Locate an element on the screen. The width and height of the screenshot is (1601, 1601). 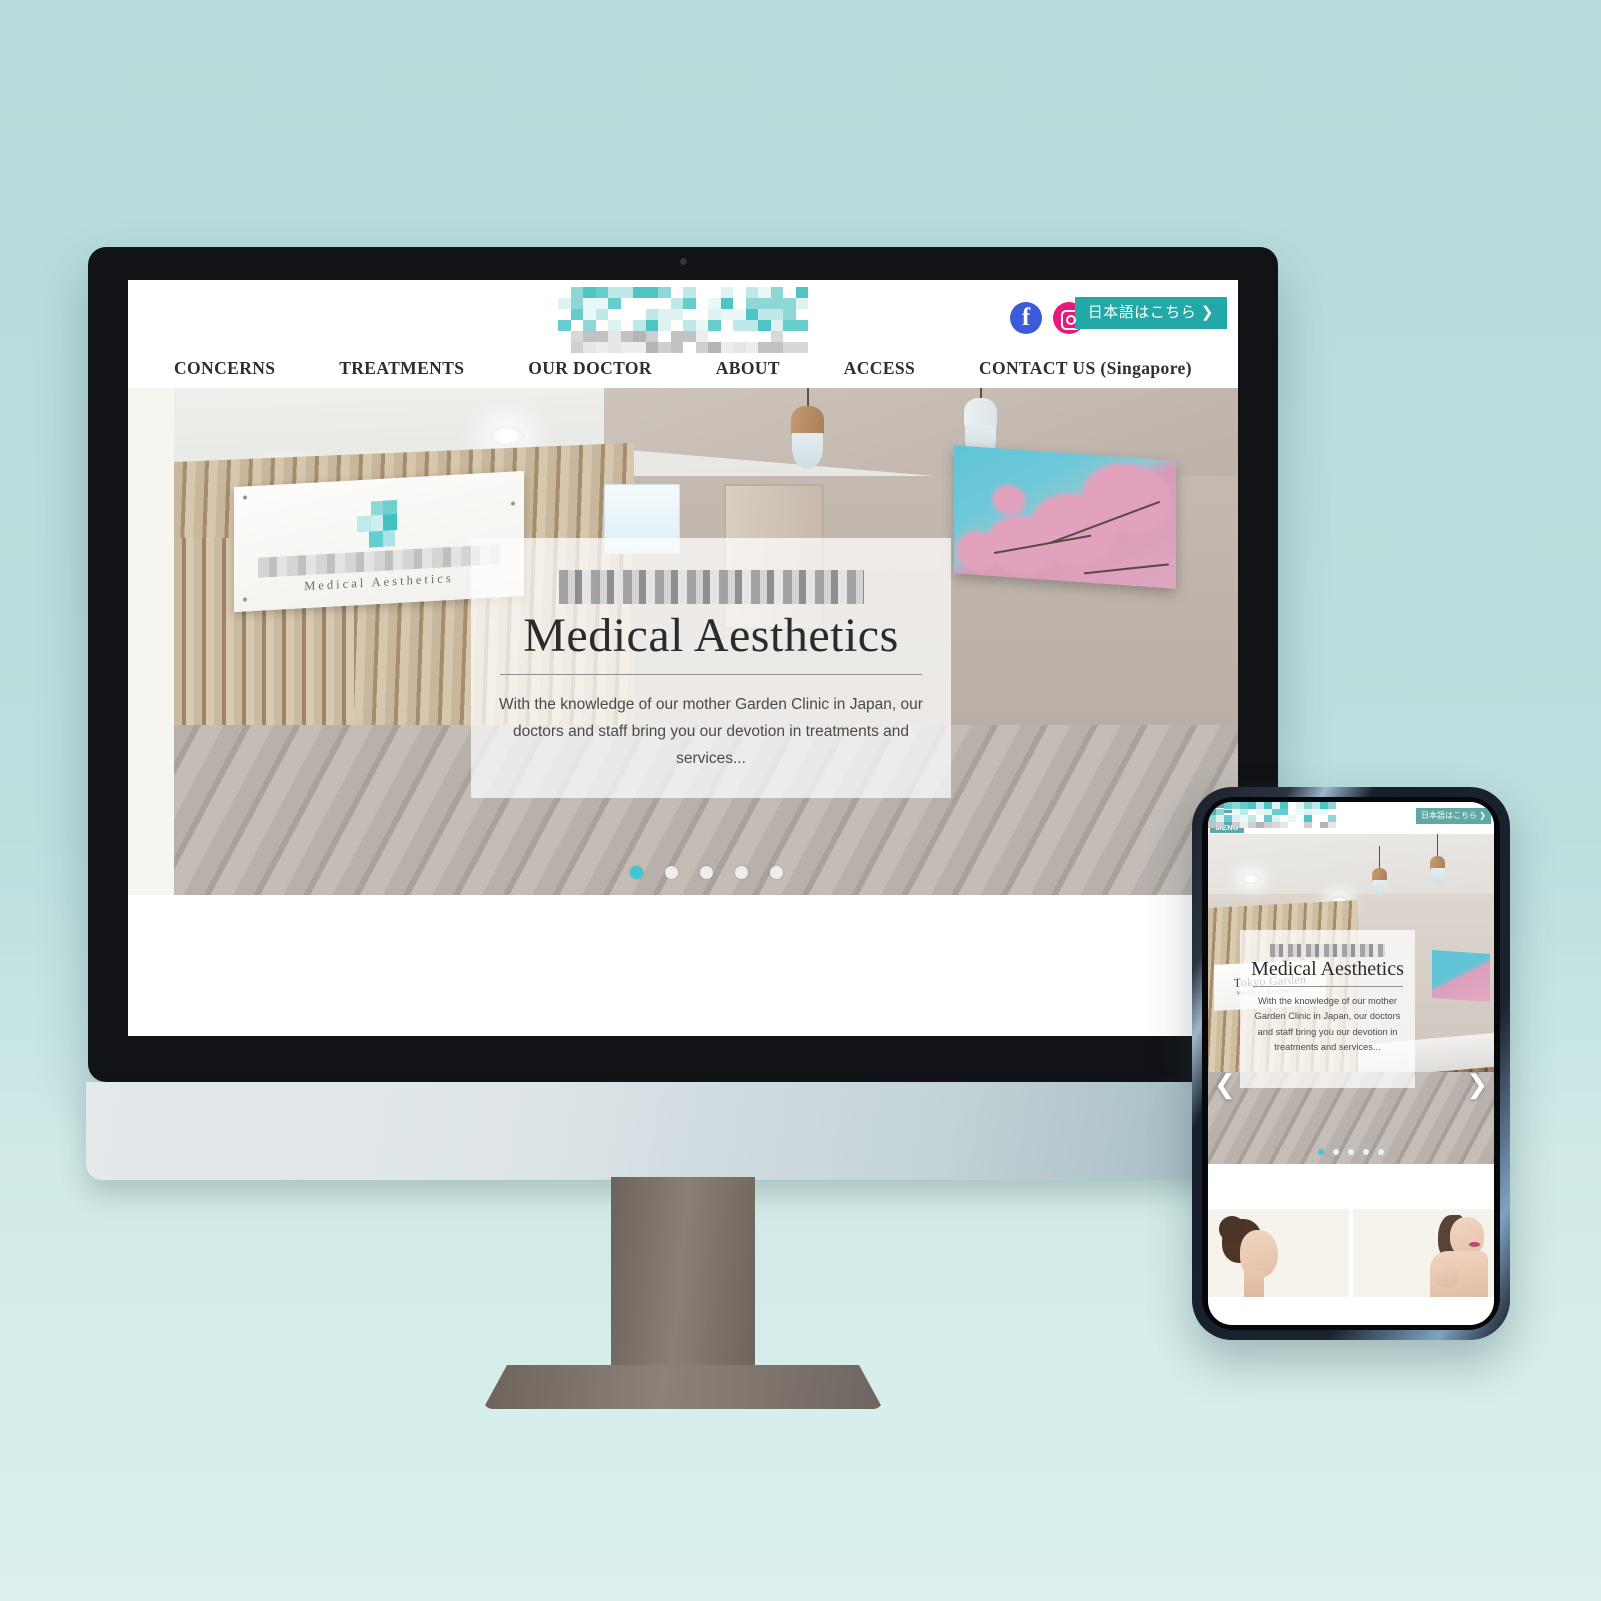
nav-item-treatments: TREATMENTS is located at coordinates (401, 368).